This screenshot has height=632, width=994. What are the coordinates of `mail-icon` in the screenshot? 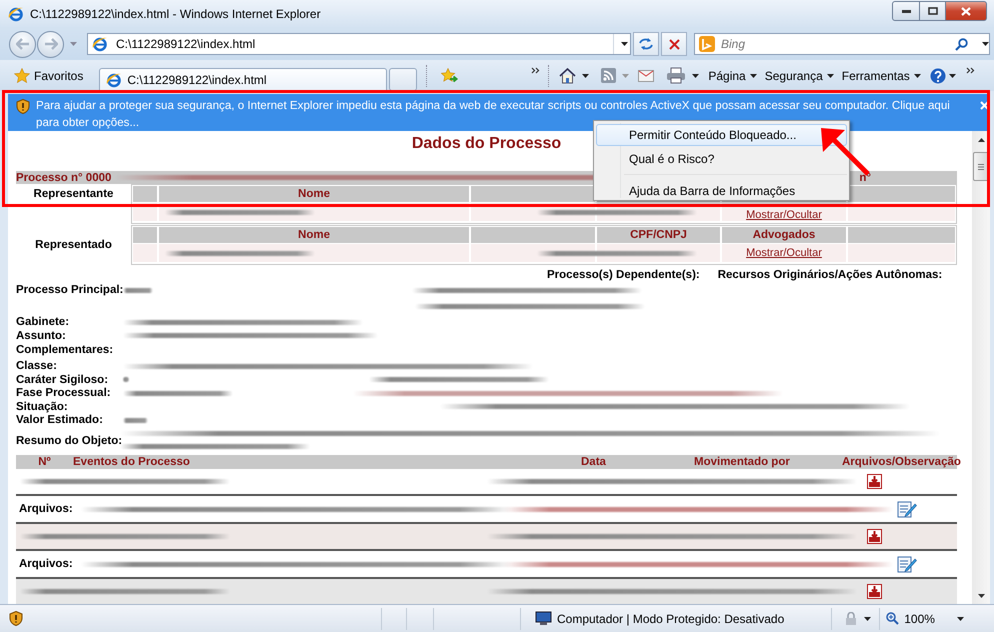 It's located at (646, 76).